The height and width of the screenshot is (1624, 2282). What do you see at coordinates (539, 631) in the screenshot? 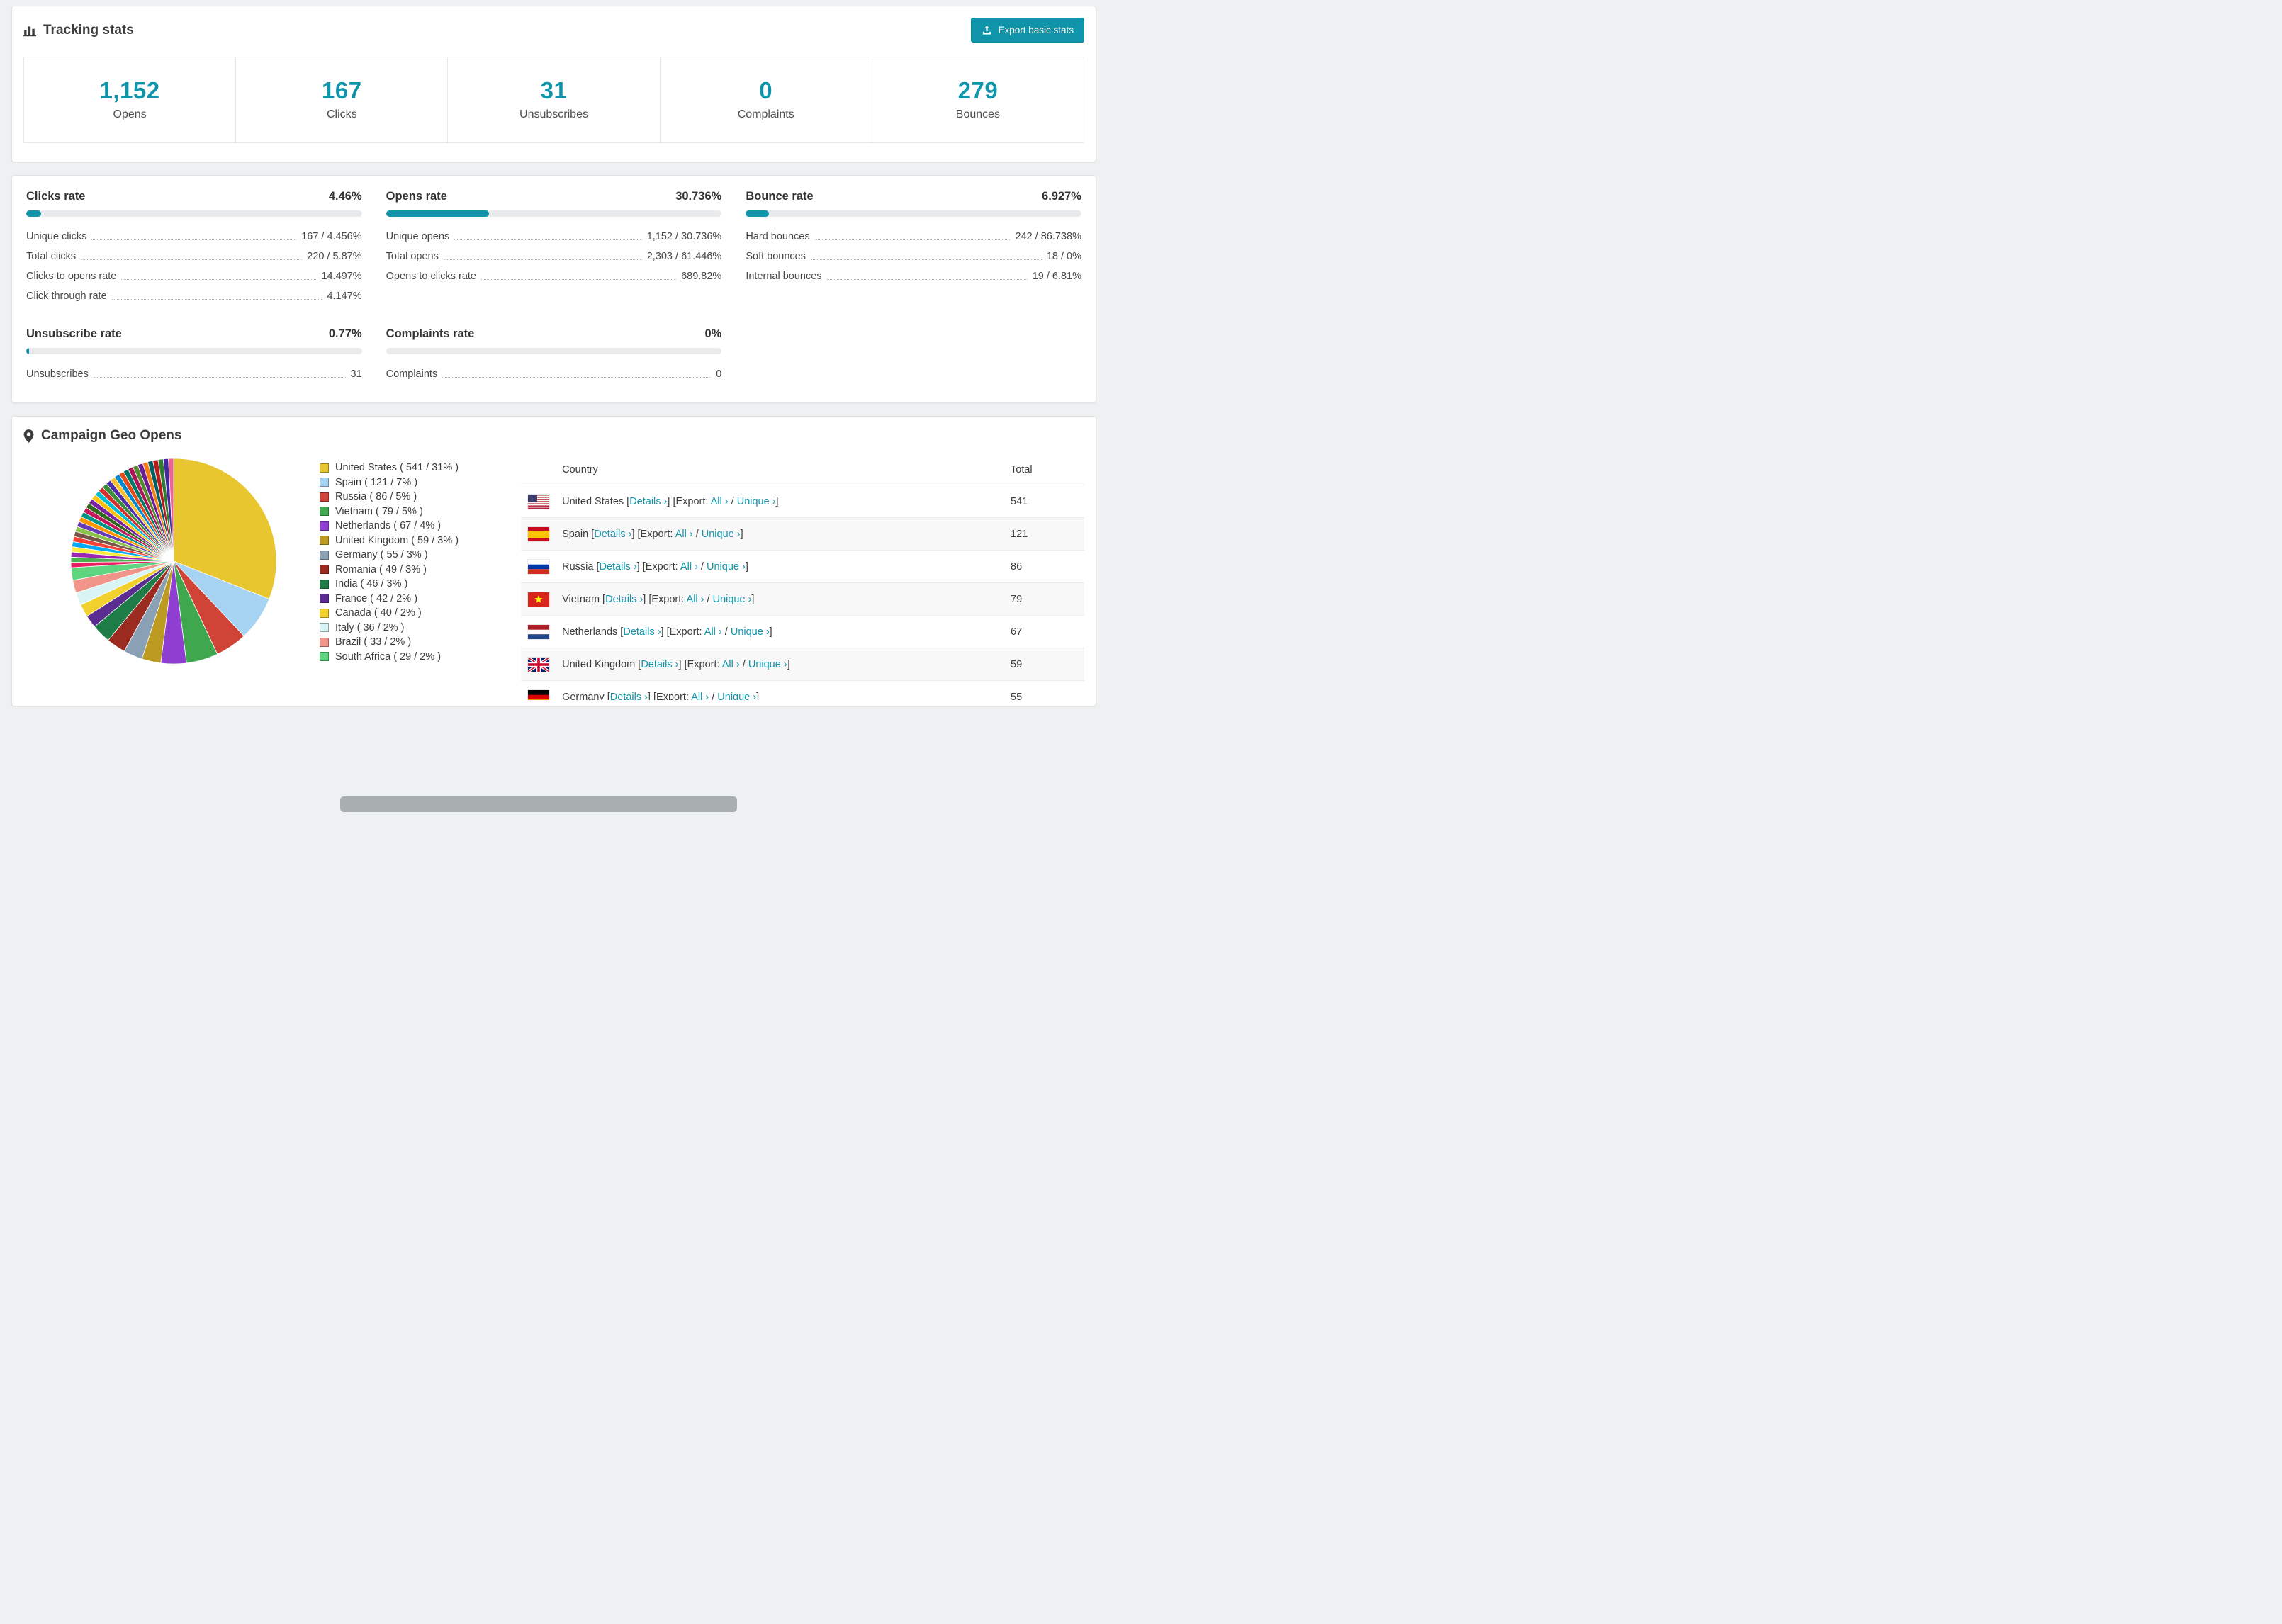
I see `flag-icon-nl` at bounding box center [539, 631].